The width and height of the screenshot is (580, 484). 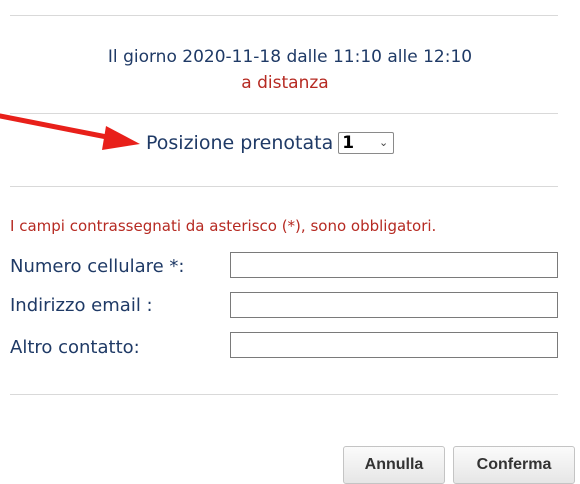 What do you see at coordinates (284, 394) in the screenshot?
I see `form-divider` at bounding box center [284, 394].